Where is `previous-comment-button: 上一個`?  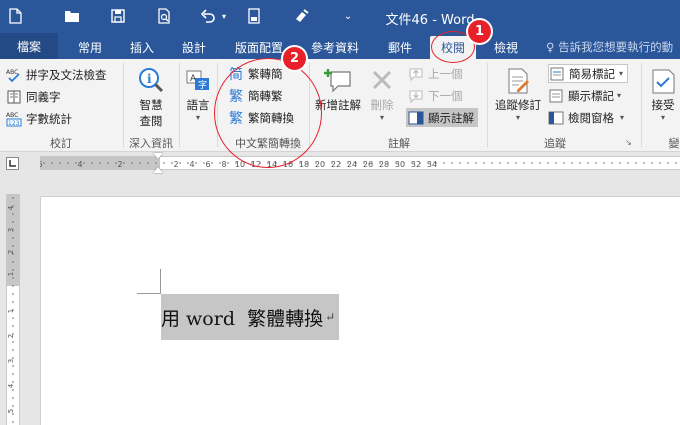
previous-comment-button: 上一個 is located at coordinates (435, 73).